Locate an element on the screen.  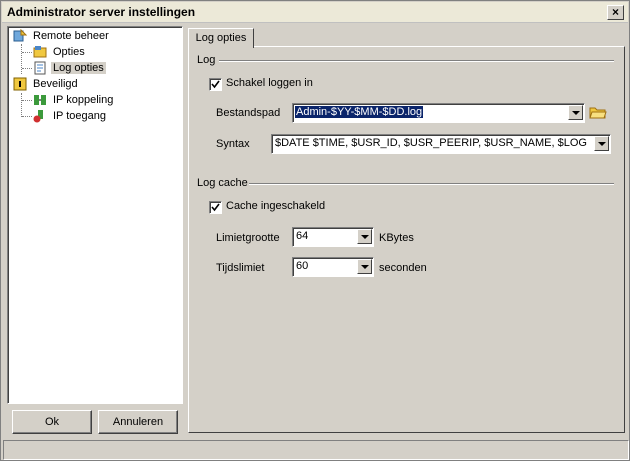
close-button: × is located at coordinates (615, 12).